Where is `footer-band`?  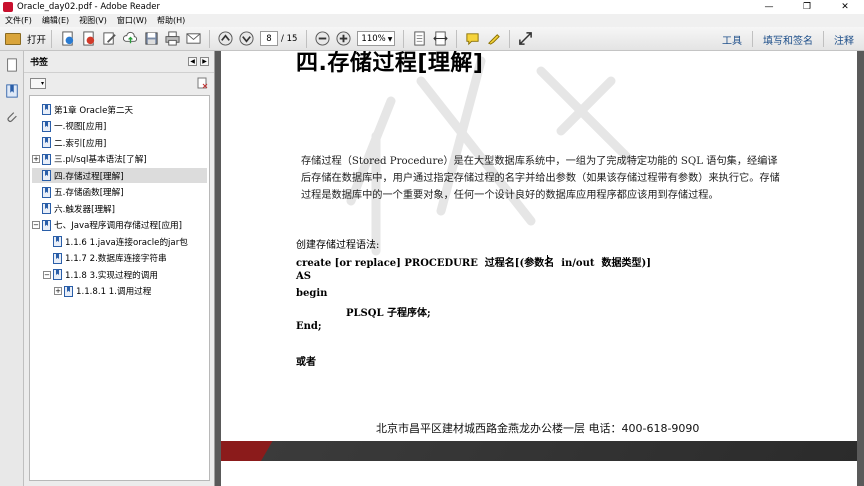
footer-band is located at coordinates (539, 451).